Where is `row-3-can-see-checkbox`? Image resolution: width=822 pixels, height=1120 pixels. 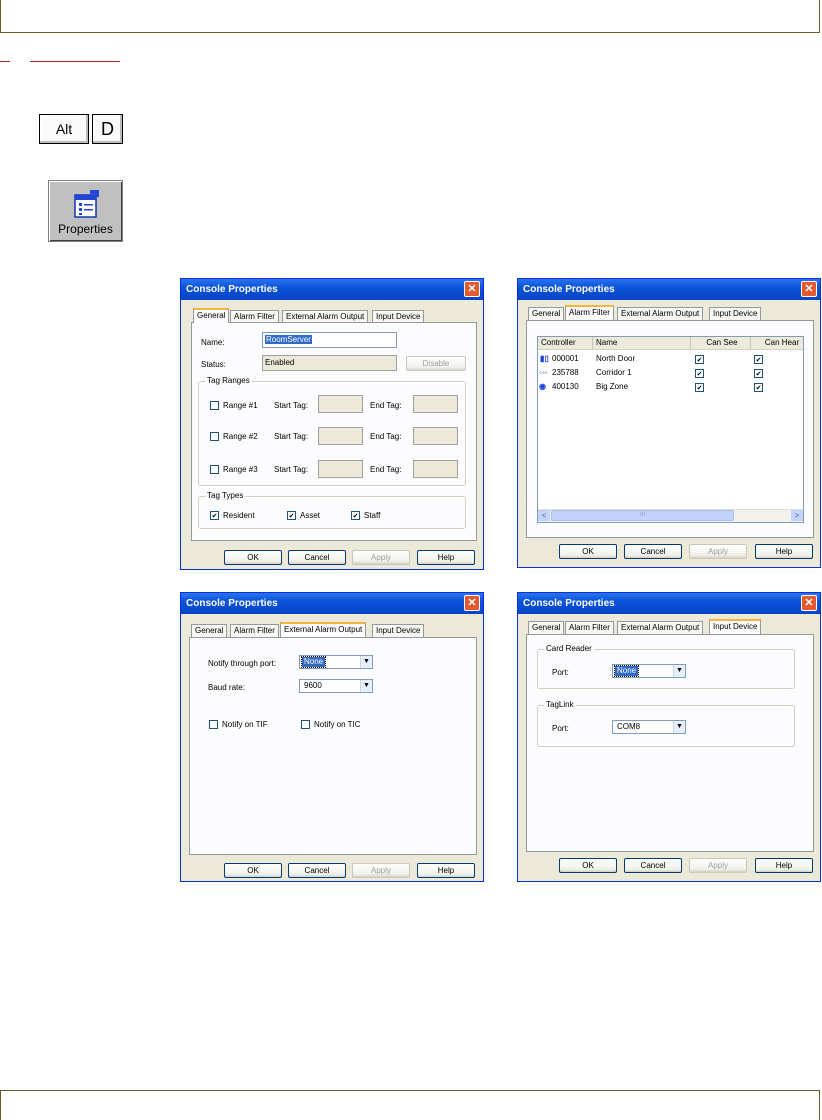
row-3-can-see-checkbox is located at coordinates (699, 387).